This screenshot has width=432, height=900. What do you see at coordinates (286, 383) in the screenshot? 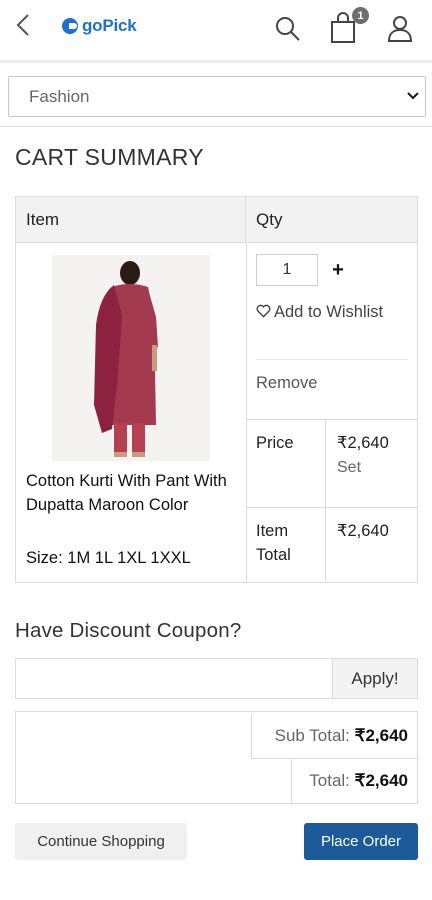
I see `remove-button: Remove` at bounding box center [286, 383].